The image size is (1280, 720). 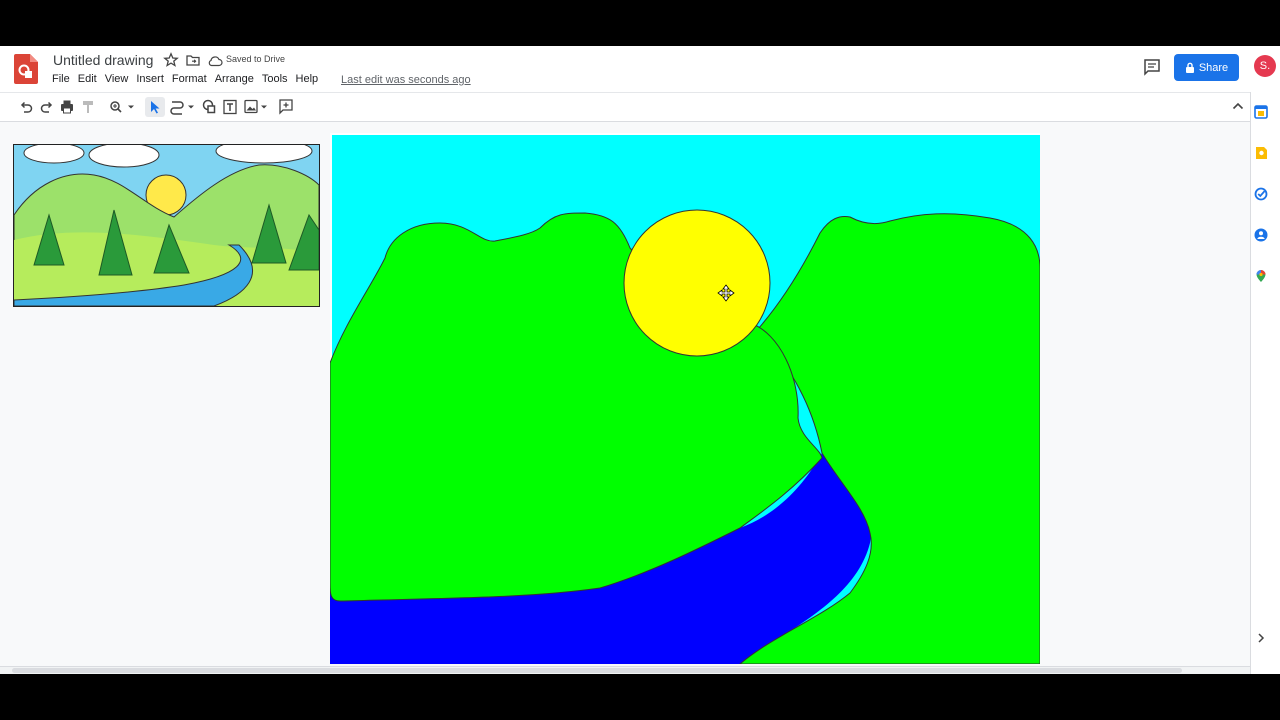 I want to click on cursor-arrow-icon, so click(x=155, y=107).